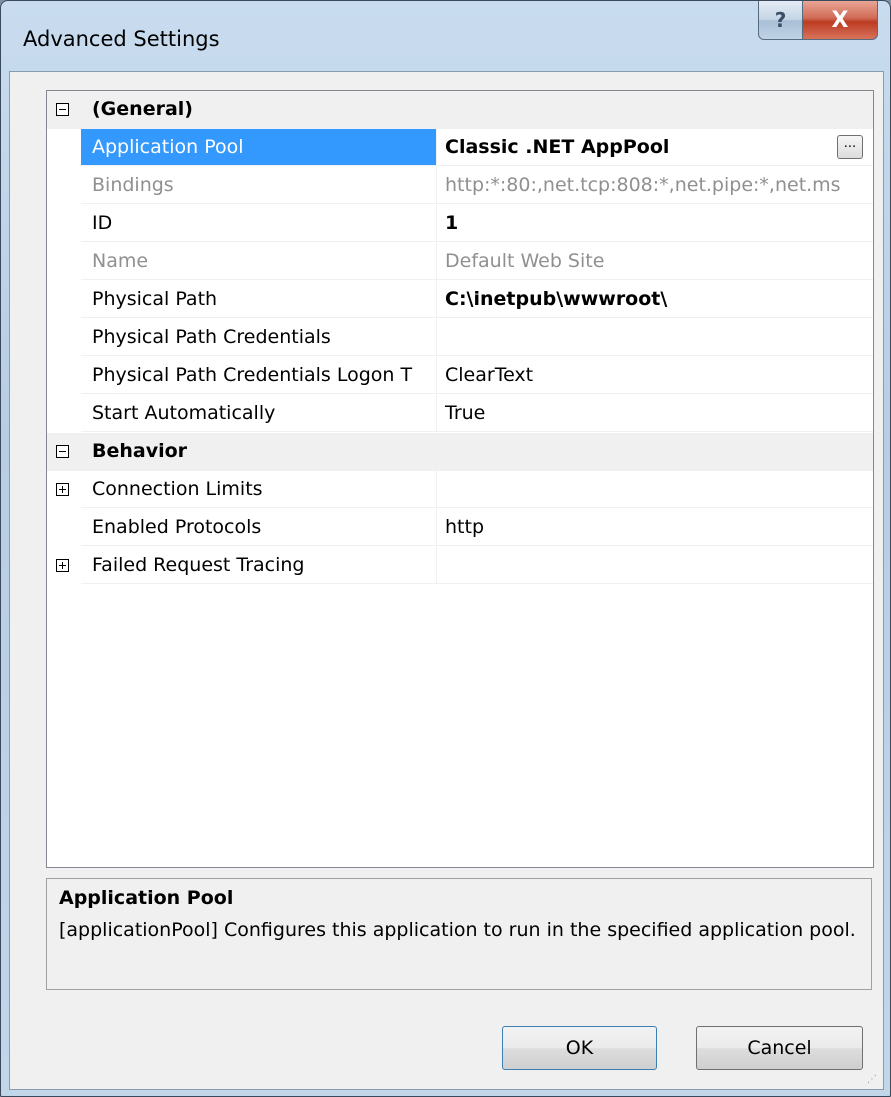 Image resolution: width=891 pixels, height=1097 pixels. What do you see at coordinates (259, 413) in the screenshot?
I see `property-name: Start Automatically` at bounding box center [259, 413].